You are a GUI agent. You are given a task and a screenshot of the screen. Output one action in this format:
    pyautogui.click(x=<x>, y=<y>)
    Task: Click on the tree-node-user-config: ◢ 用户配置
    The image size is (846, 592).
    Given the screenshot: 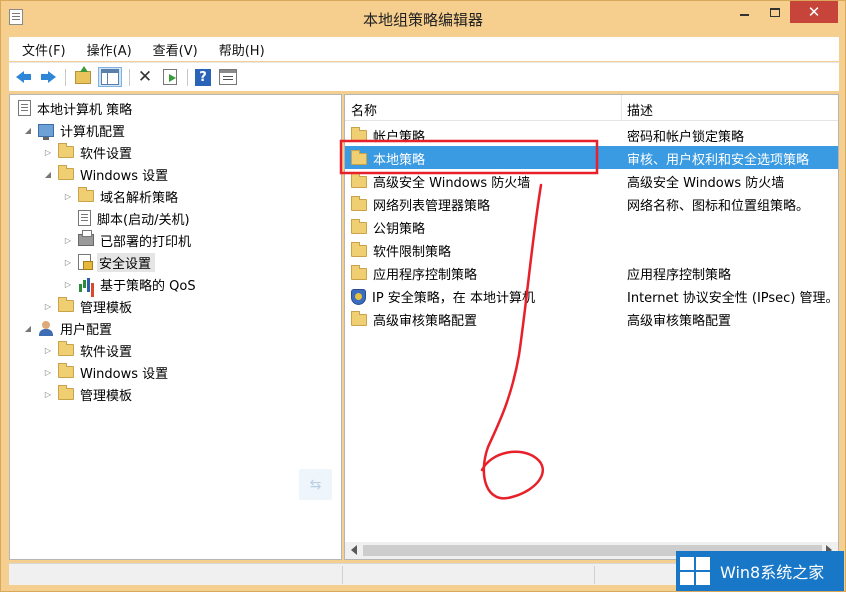 What is the action you would take?
    pyautogui.click(x=67, y=328)
    